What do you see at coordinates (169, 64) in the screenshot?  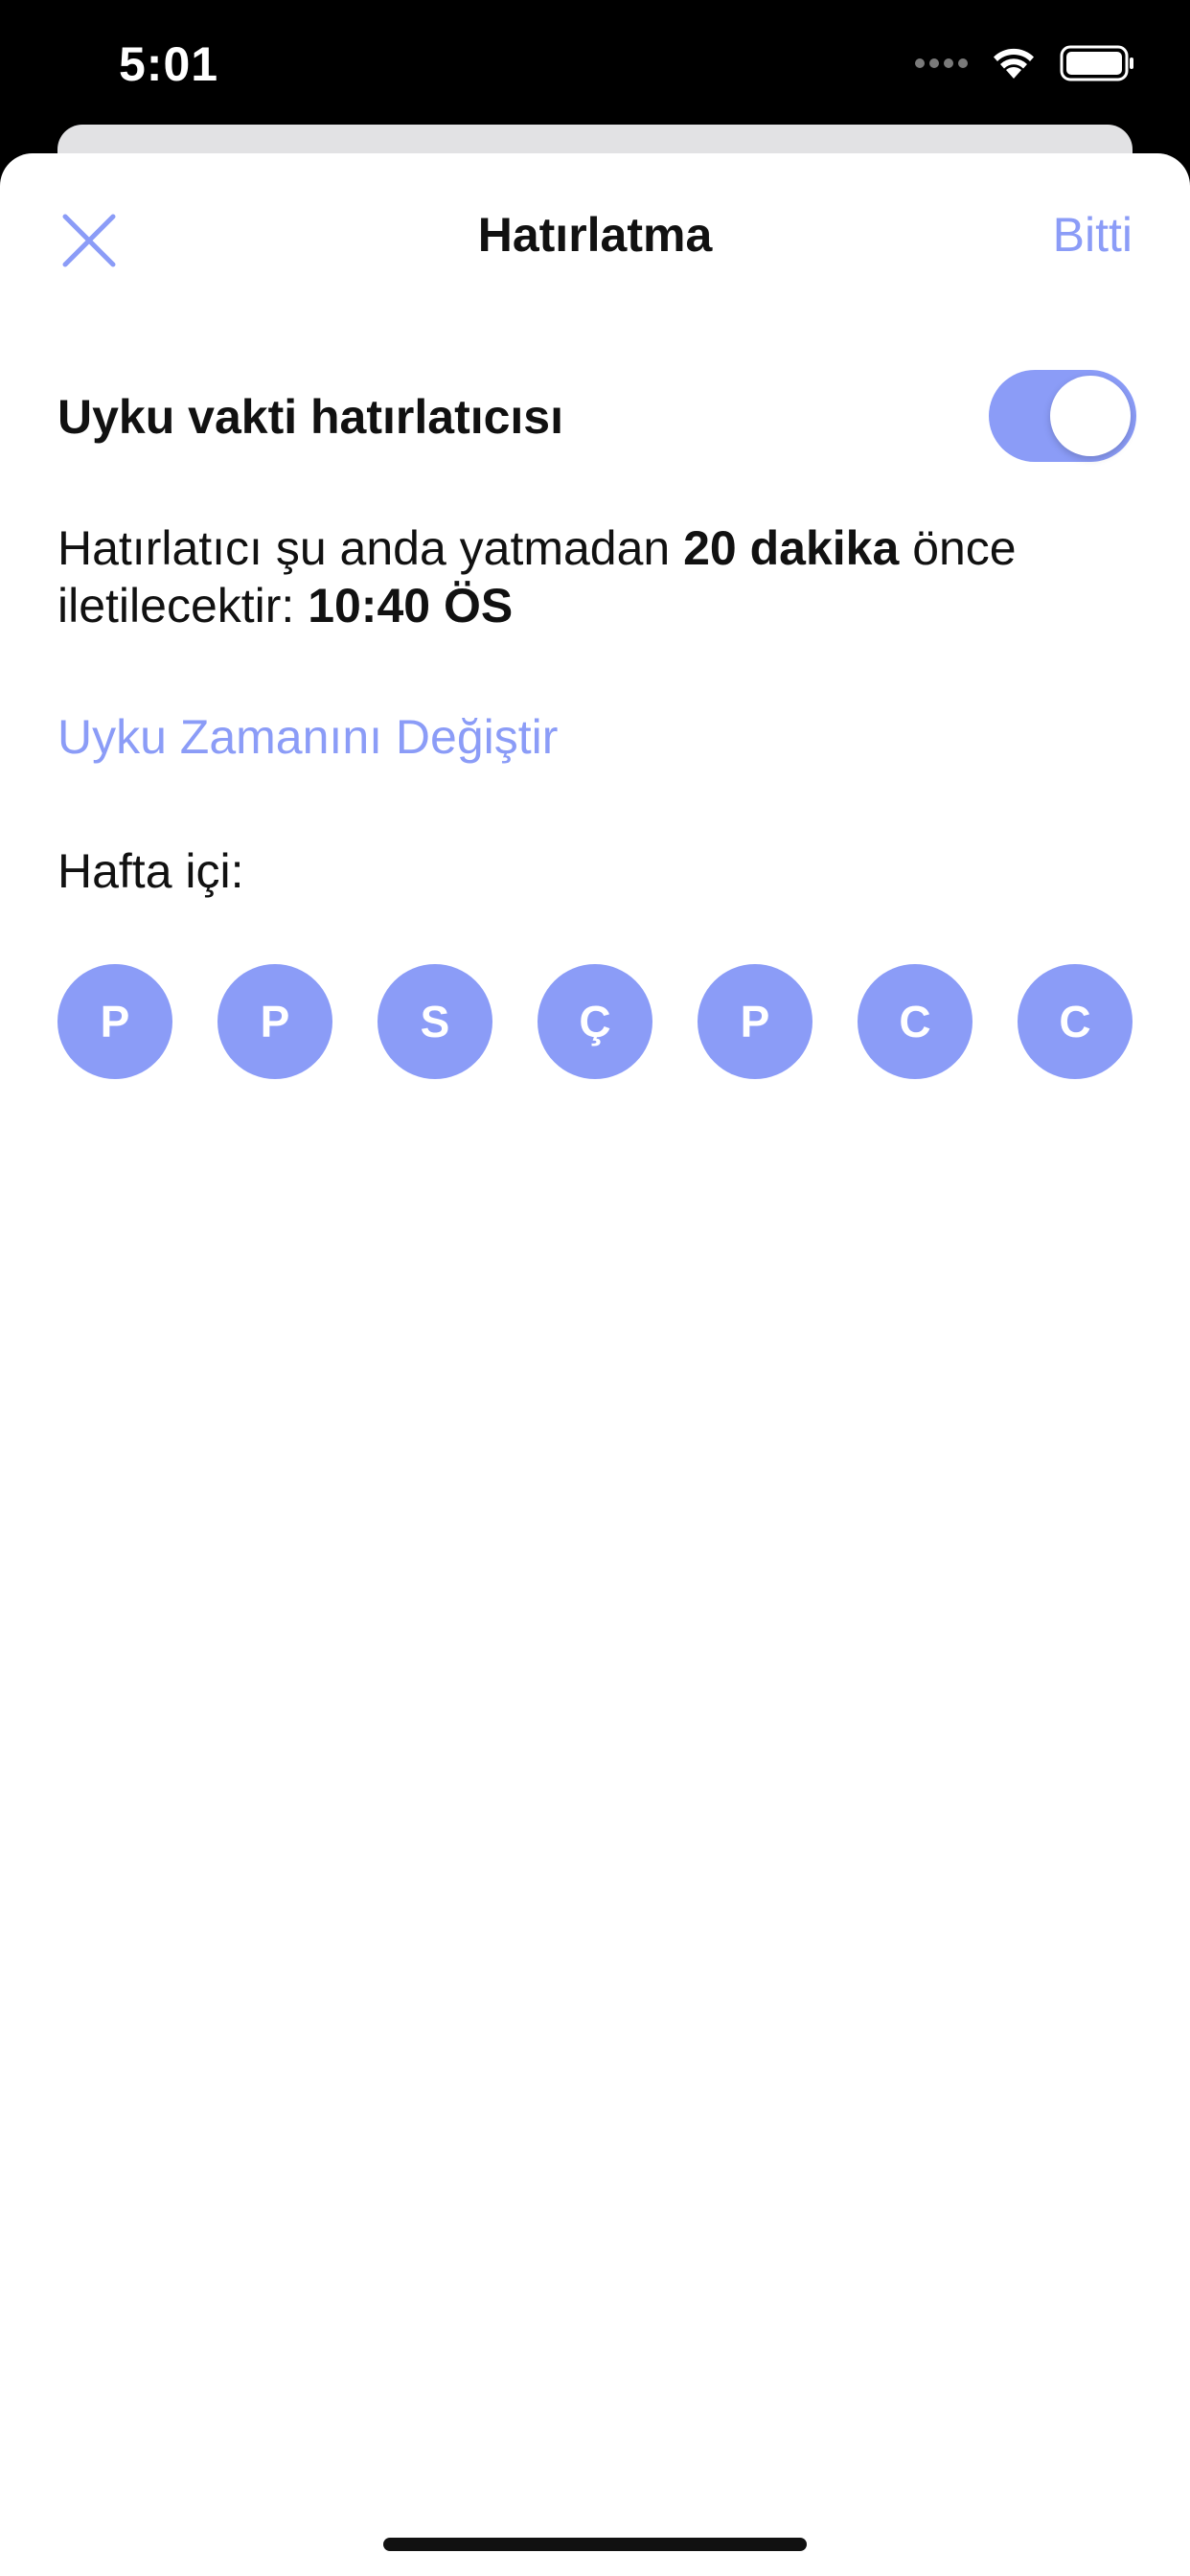 I see `status-time: 5:01` at bounding box center [169, 64].